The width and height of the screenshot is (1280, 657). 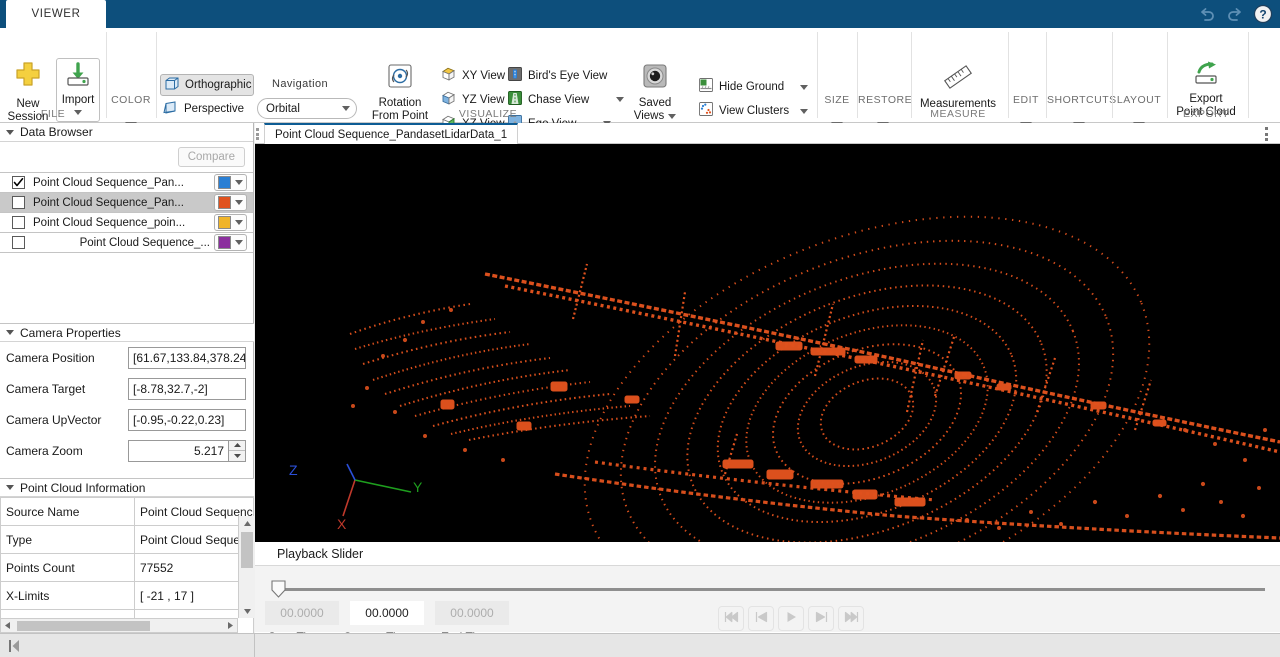 I want to click on camera-position-row: Camera Position [61.67,133.84,378.24, so click(x=127, y=357).